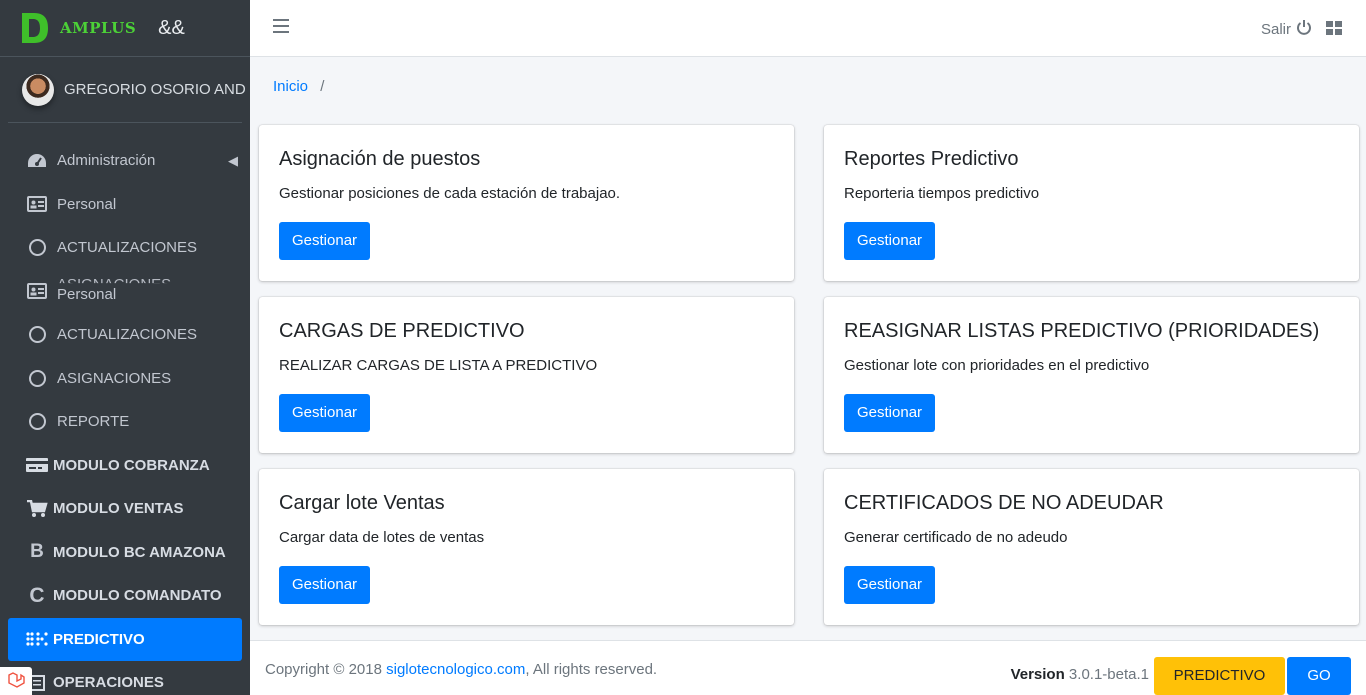 Image resolution: width=1366 pixels, height=695 pixels. What do you see at coordinates (98, 28) in the screenshot?
I see `brand-name: AMPLUS` at bounding box center [98, 28].